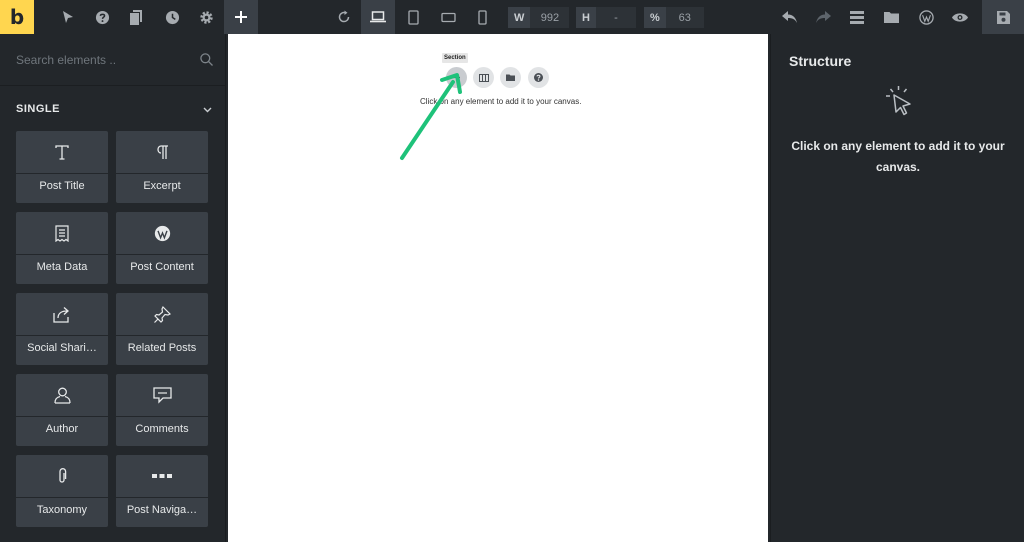 The image size is (1024, 542). What do you see at coordinates (62, 314) in the screenshot?
I see `share-icon` at bounding box center [62, 314].